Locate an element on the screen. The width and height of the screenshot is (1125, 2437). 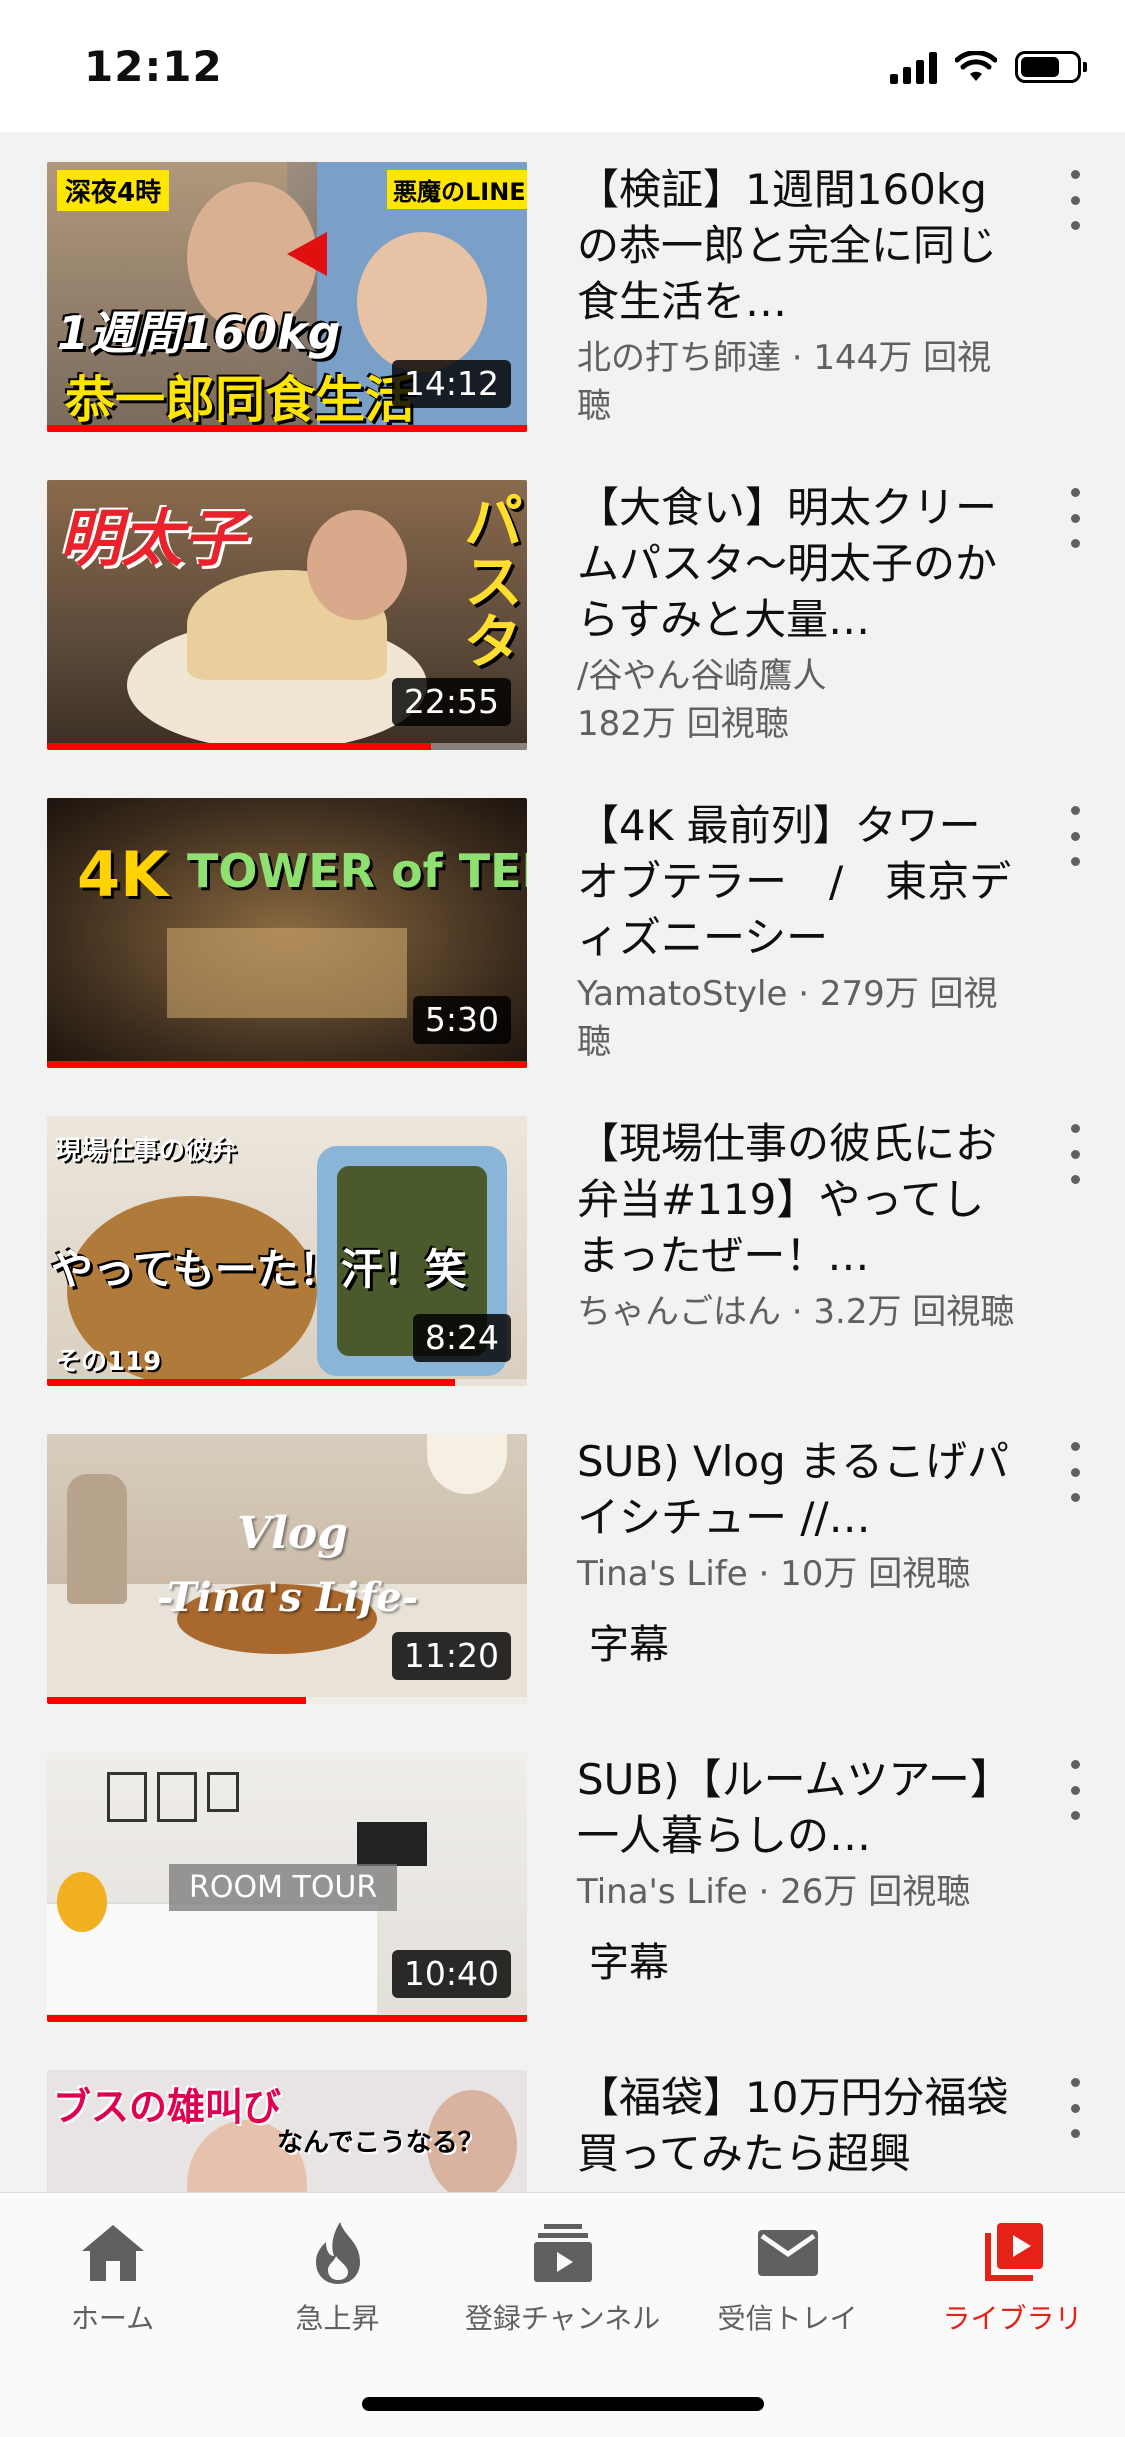
tab-inbox: 受信トレイ is located at coordinates (787, 2275).